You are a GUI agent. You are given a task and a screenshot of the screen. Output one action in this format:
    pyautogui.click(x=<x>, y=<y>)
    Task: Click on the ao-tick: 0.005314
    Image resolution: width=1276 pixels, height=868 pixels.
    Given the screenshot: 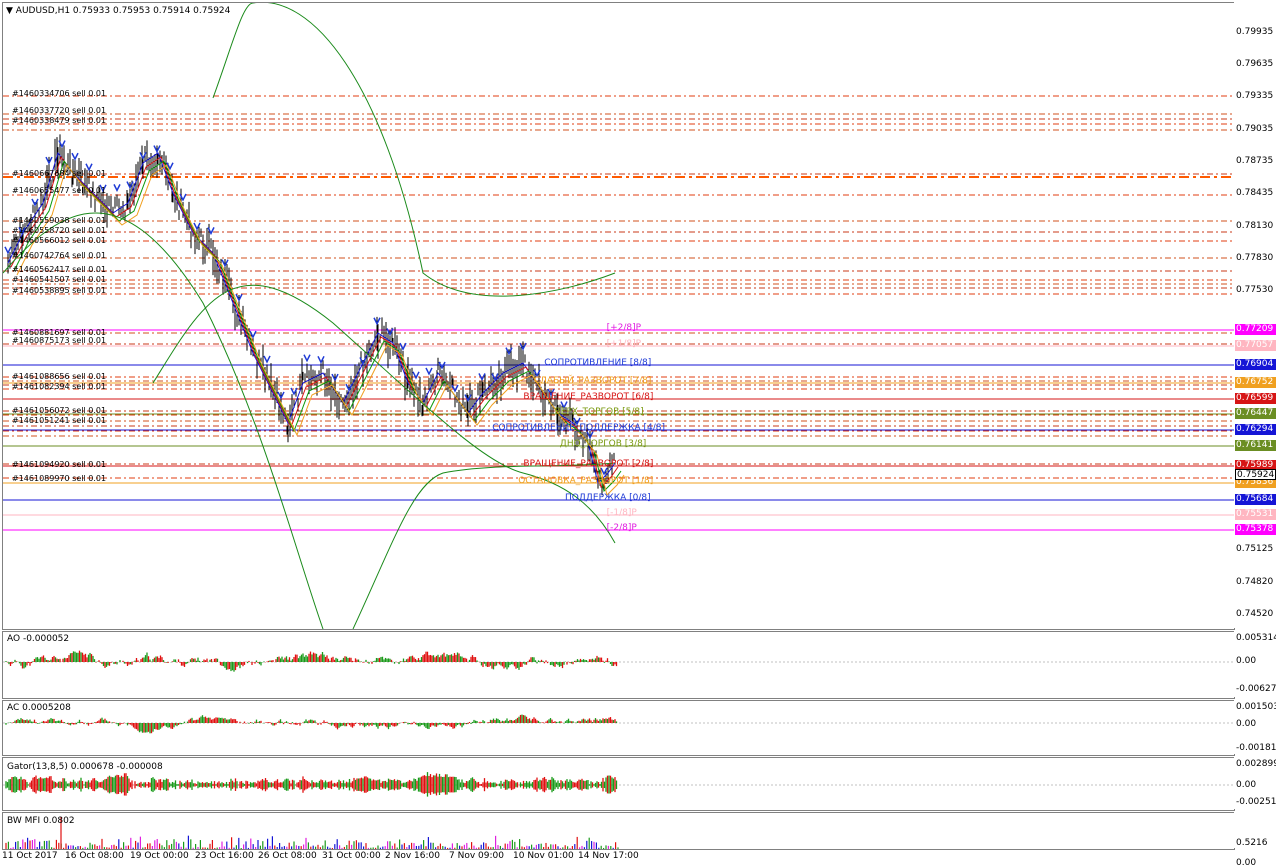 What is the action you would take?
    pyautogui.click(x=1256, y=638)
    